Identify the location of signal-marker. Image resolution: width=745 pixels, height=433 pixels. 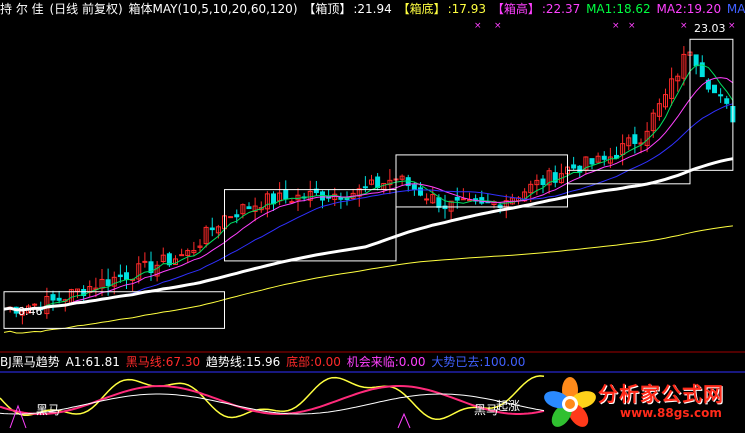
(404, 420).